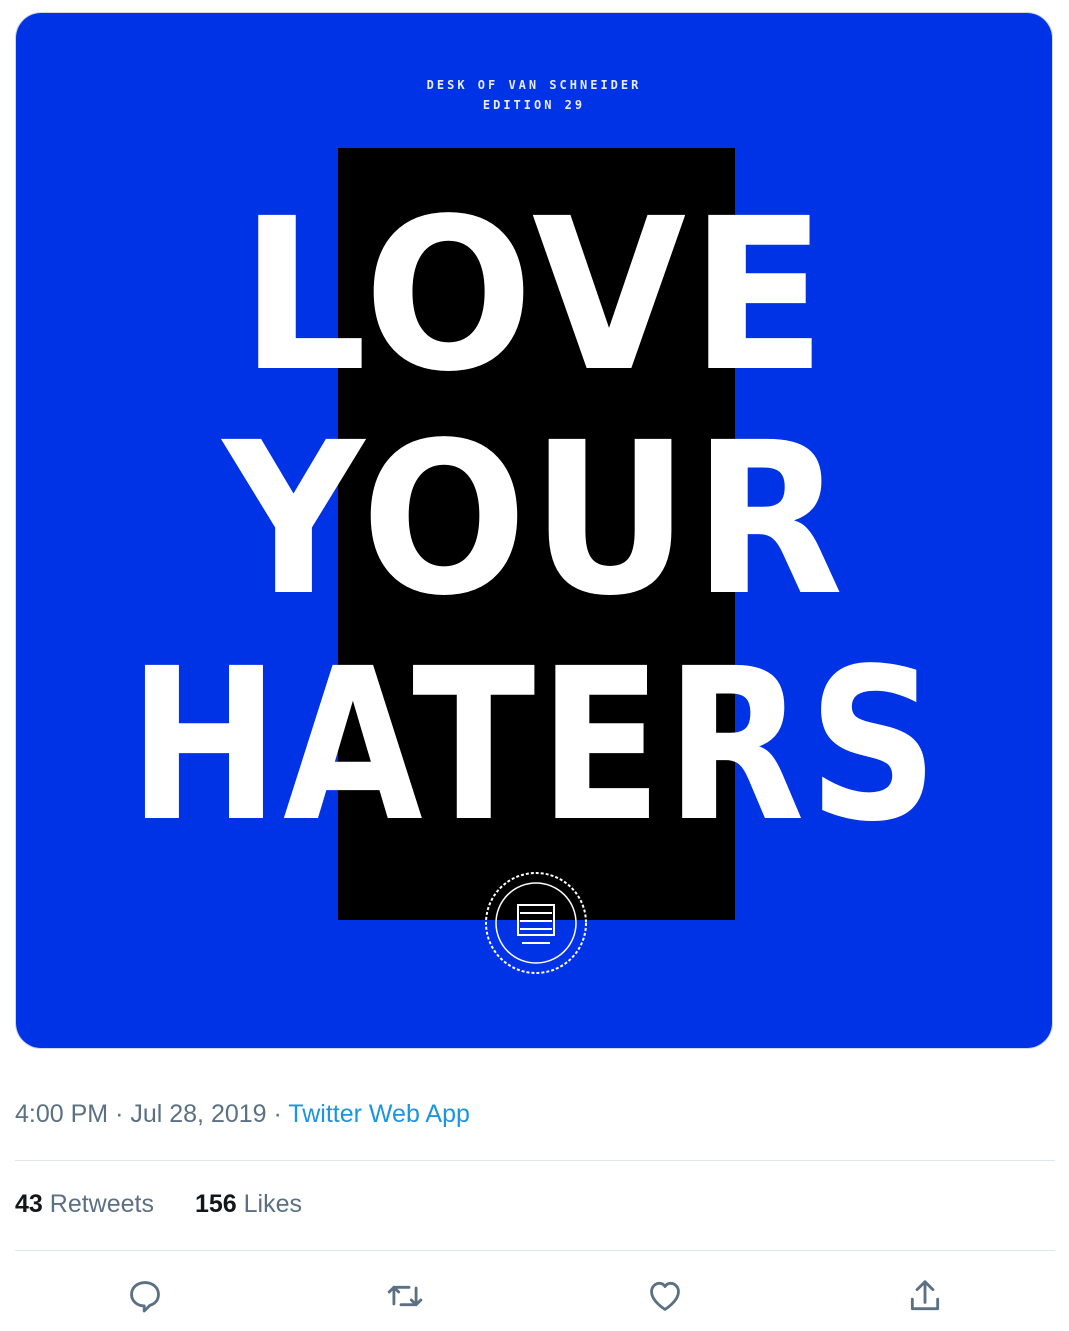  I want to click on retweets-count: 43, so click(29, 1204).